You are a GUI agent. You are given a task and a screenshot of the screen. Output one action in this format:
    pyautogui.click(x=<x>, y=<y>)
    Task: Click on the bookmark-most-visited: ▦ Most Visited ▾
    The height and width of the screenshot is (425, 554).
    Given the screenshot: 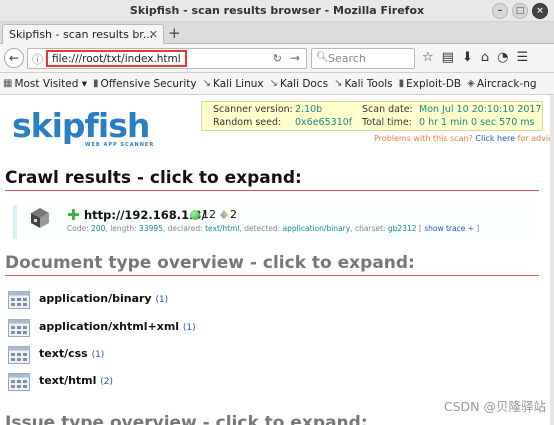 What is the action you would take?
    pyautogui.click(x=45, y=84)
    